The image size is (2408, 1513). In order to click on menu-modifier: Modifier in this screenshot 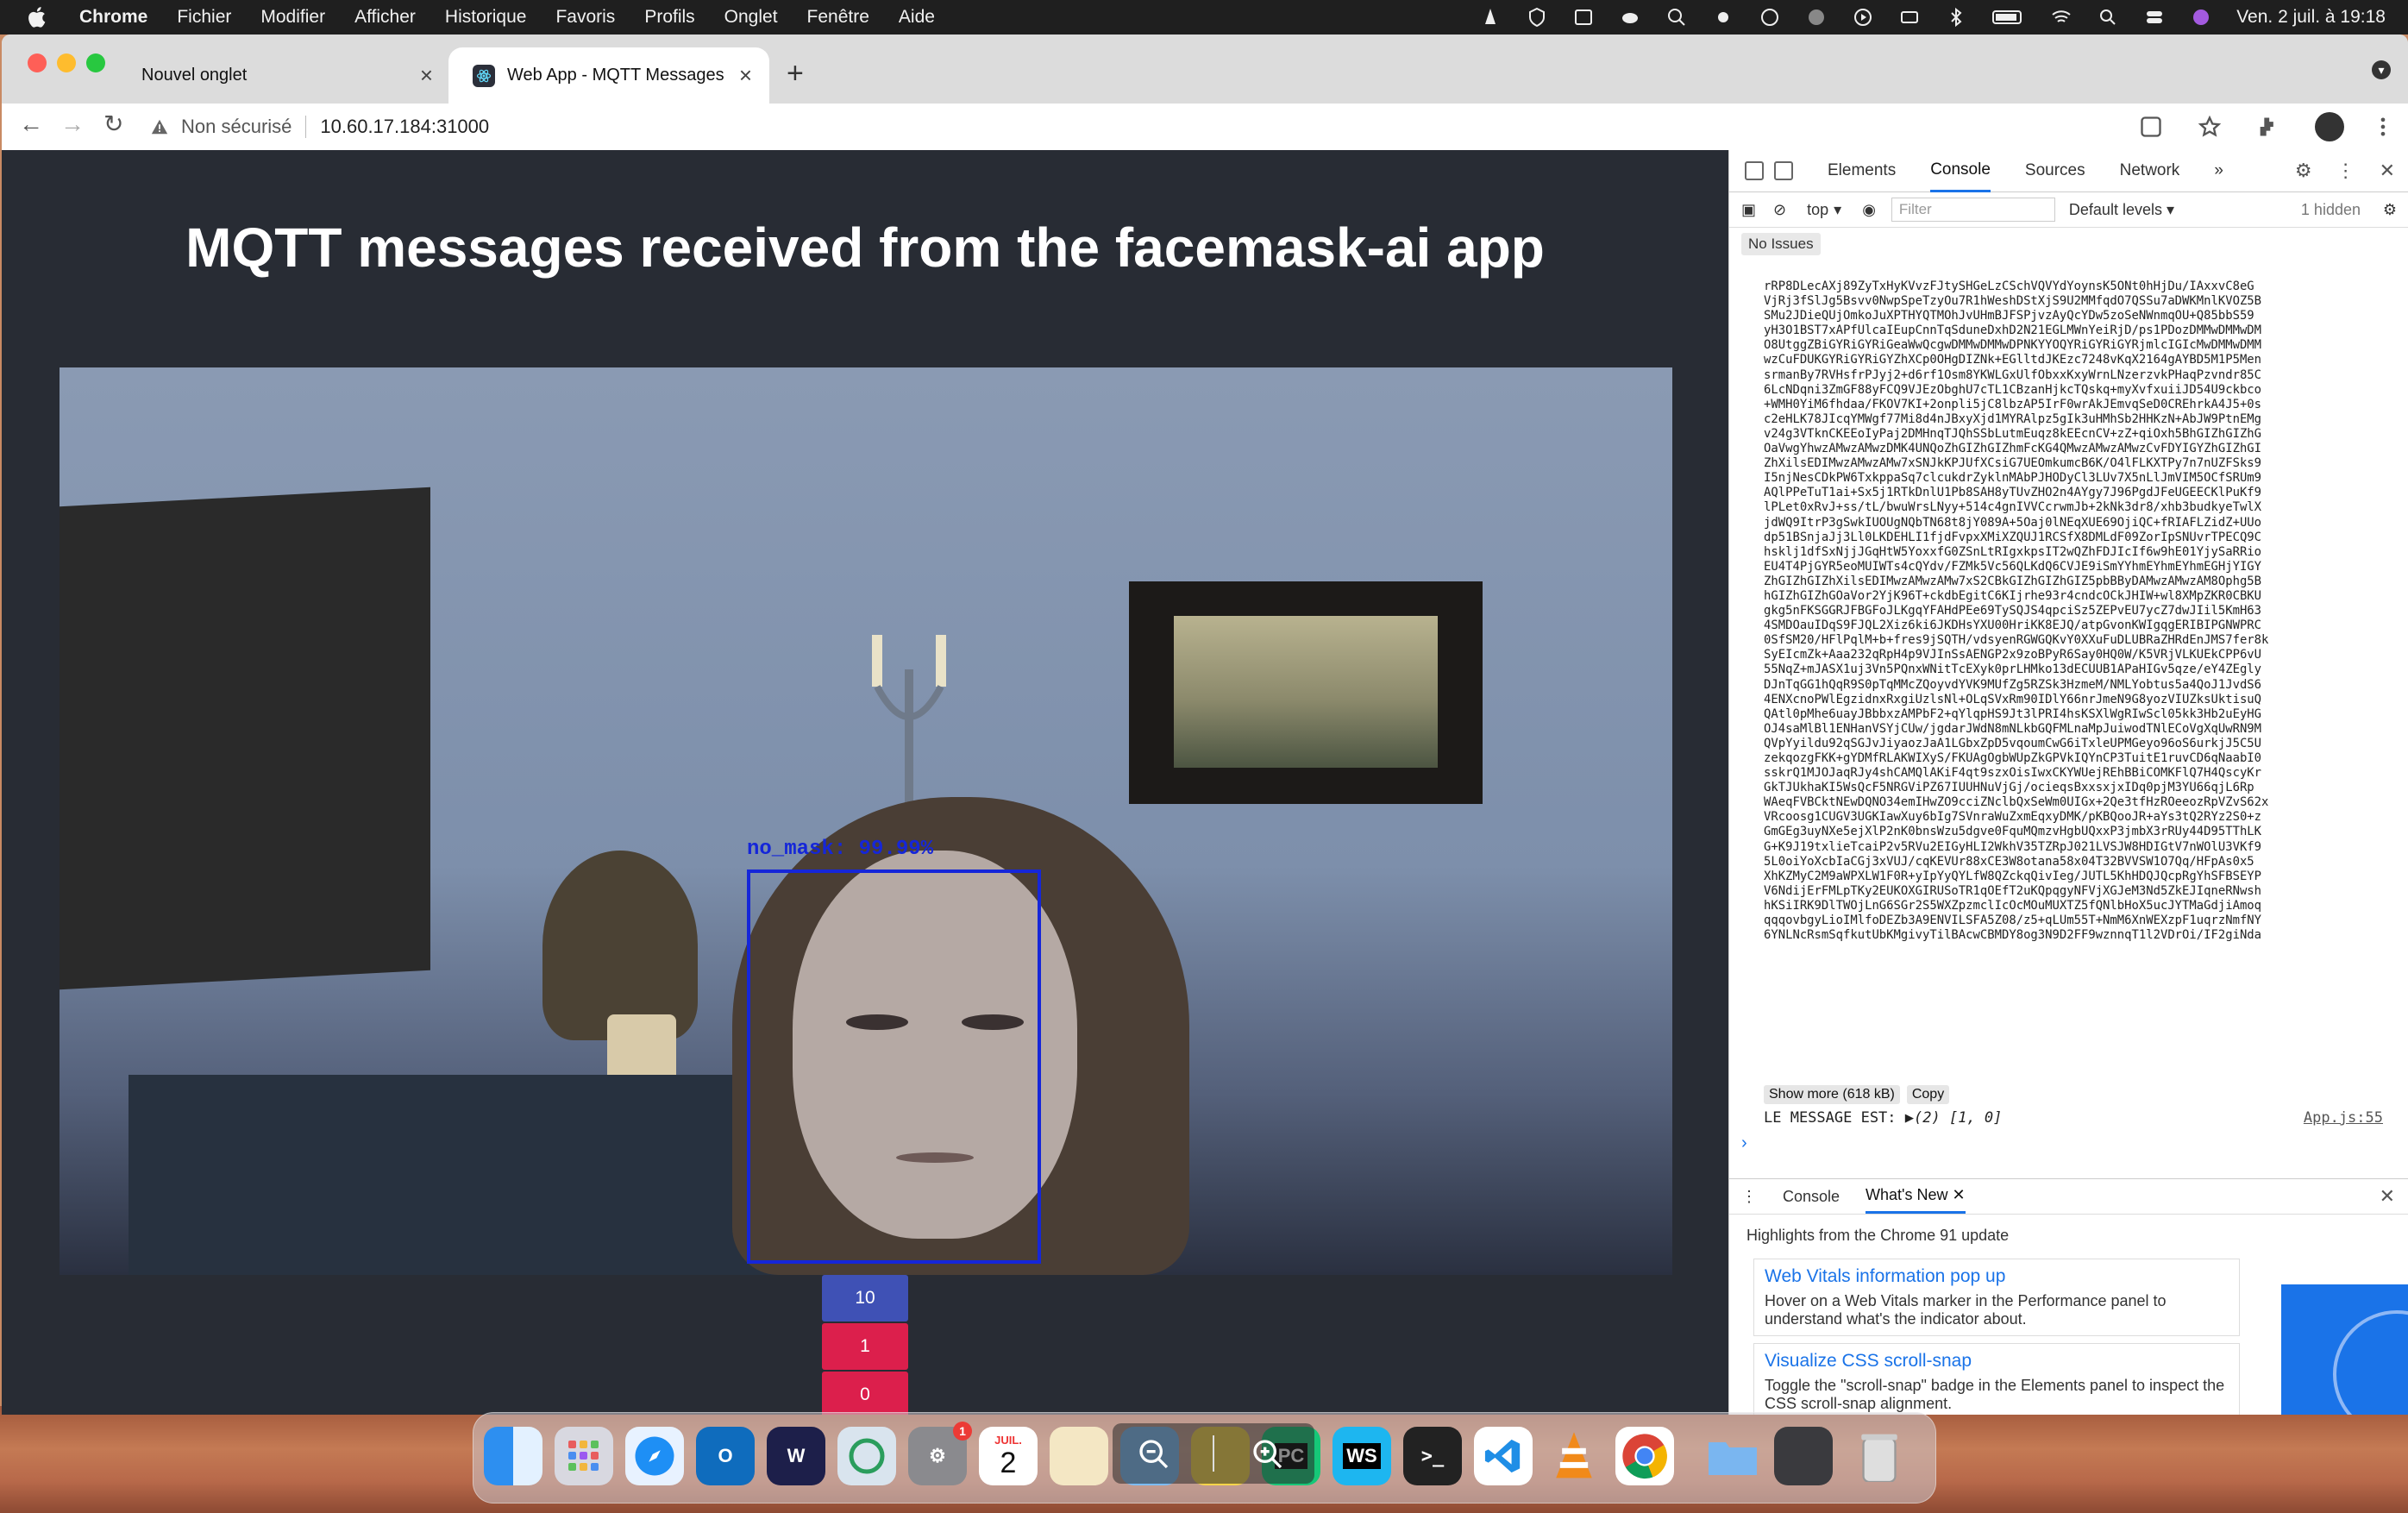, I will do `click(292, 17)`.